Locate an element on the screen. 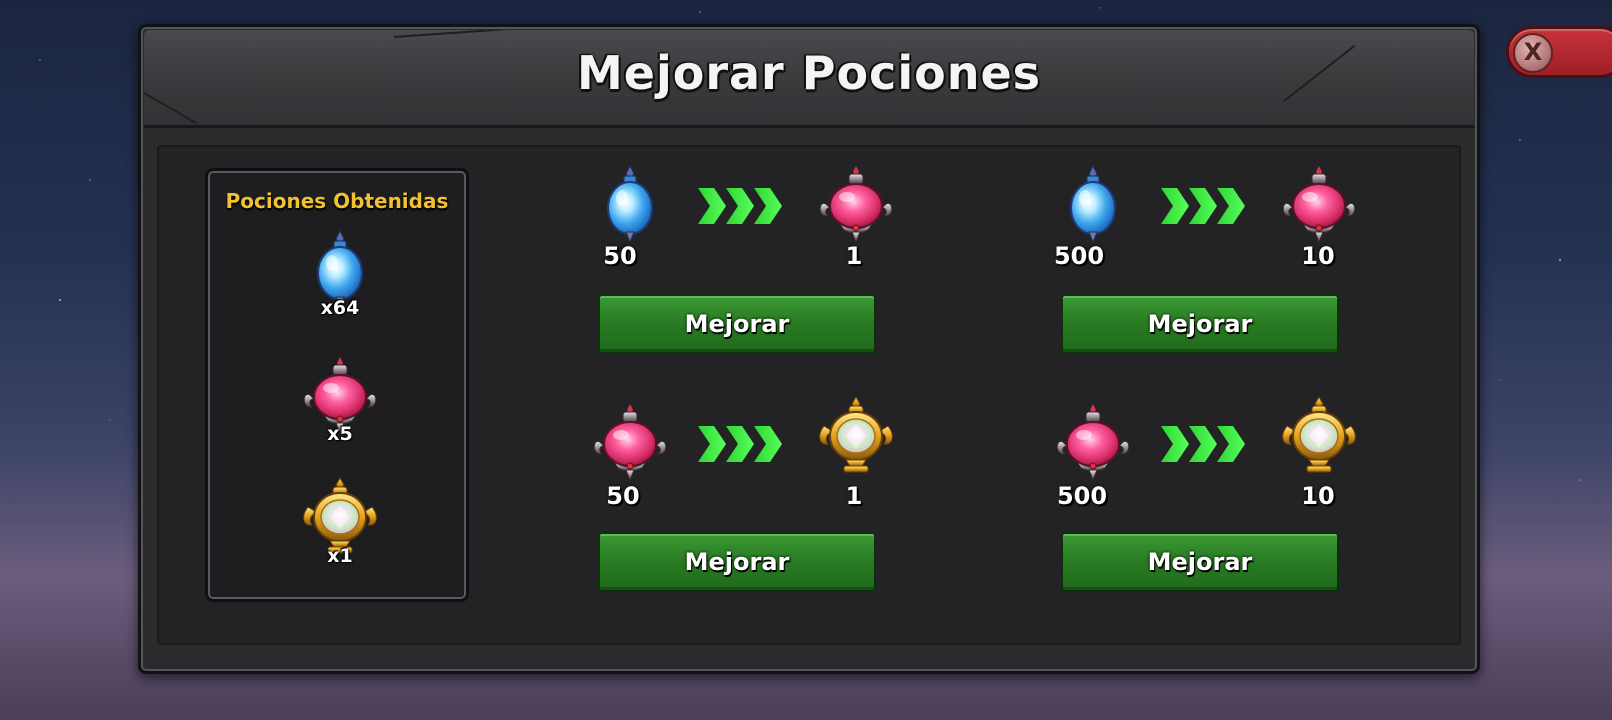 The width and height of the screenshot is (1612, 720). panel-header: Mejorar Pociones is located at coordinates (809, 79).